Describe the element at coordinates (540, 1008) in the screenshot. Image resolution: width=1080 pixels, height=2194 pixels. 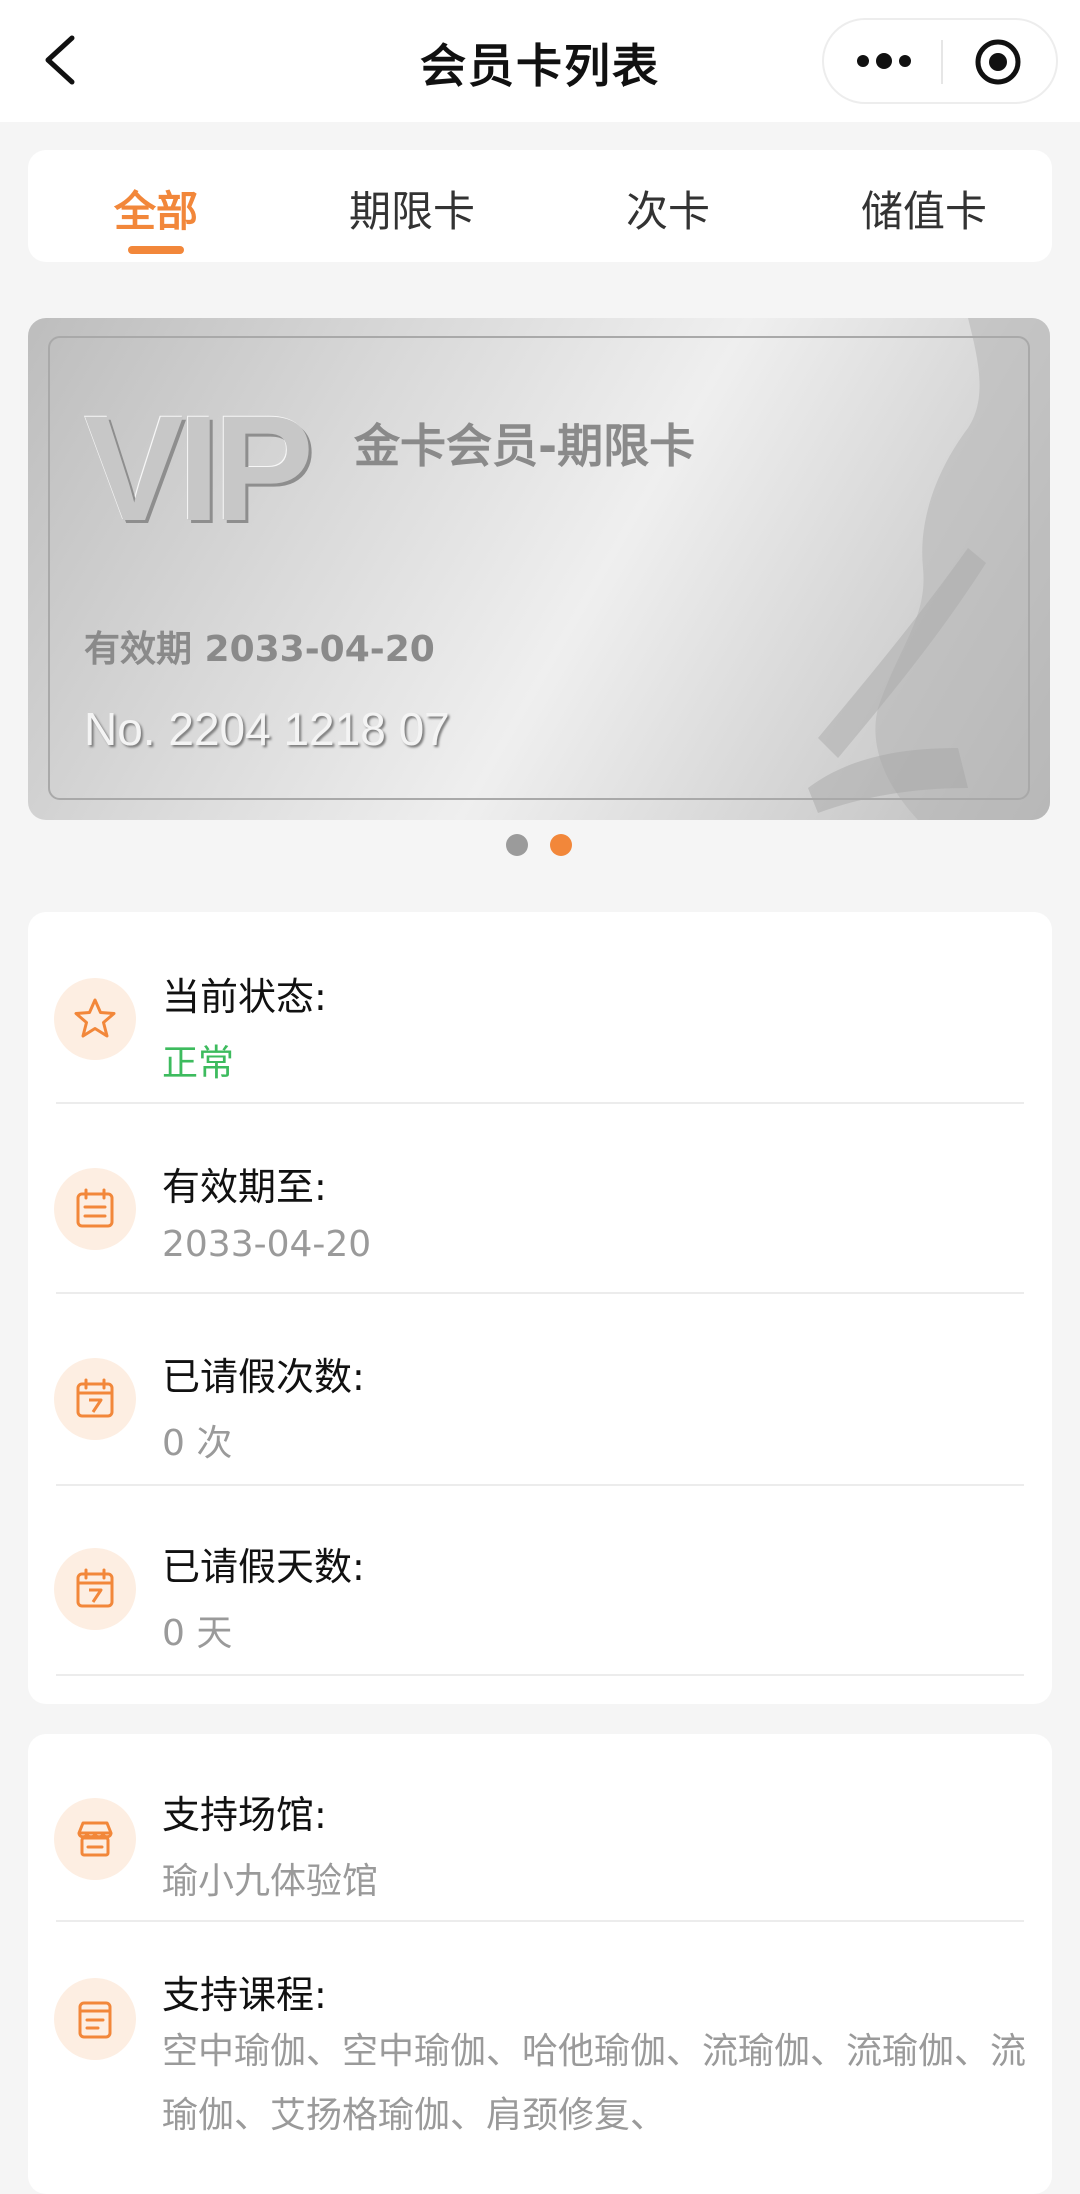
I see `status-row: 当前状态: 正常` at that location.